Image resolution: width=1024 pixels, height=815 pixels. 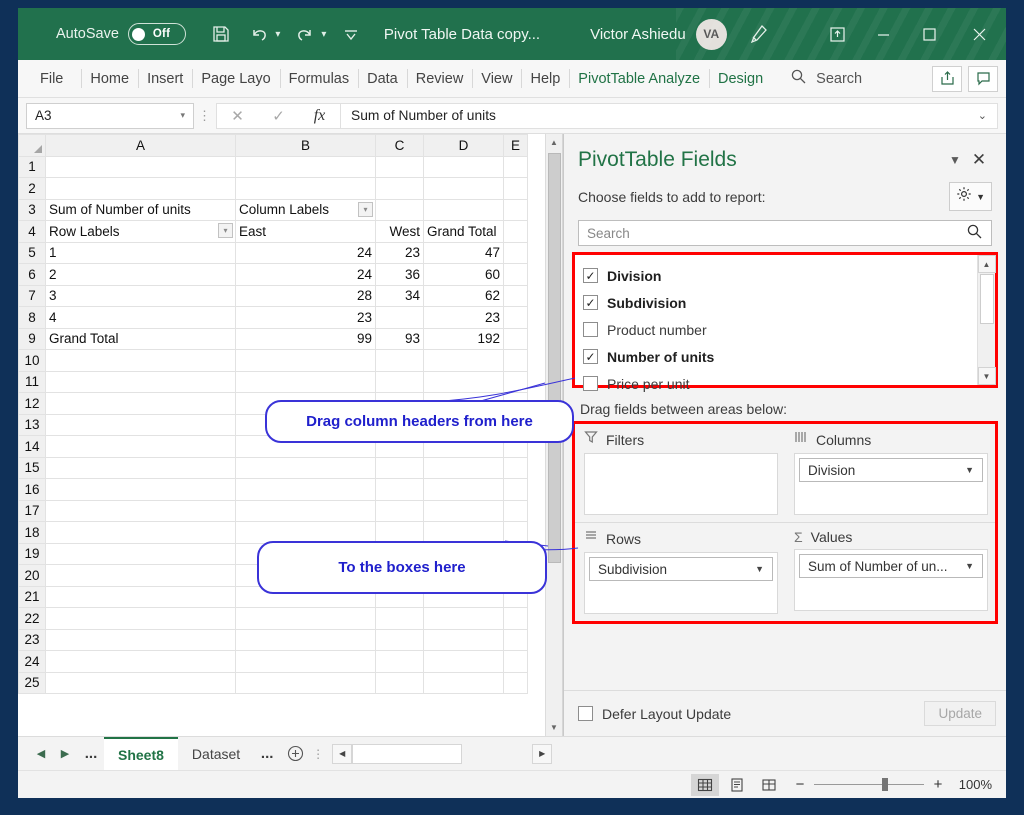 I want to click on cell-c4: West, so click(x=399, y=231).